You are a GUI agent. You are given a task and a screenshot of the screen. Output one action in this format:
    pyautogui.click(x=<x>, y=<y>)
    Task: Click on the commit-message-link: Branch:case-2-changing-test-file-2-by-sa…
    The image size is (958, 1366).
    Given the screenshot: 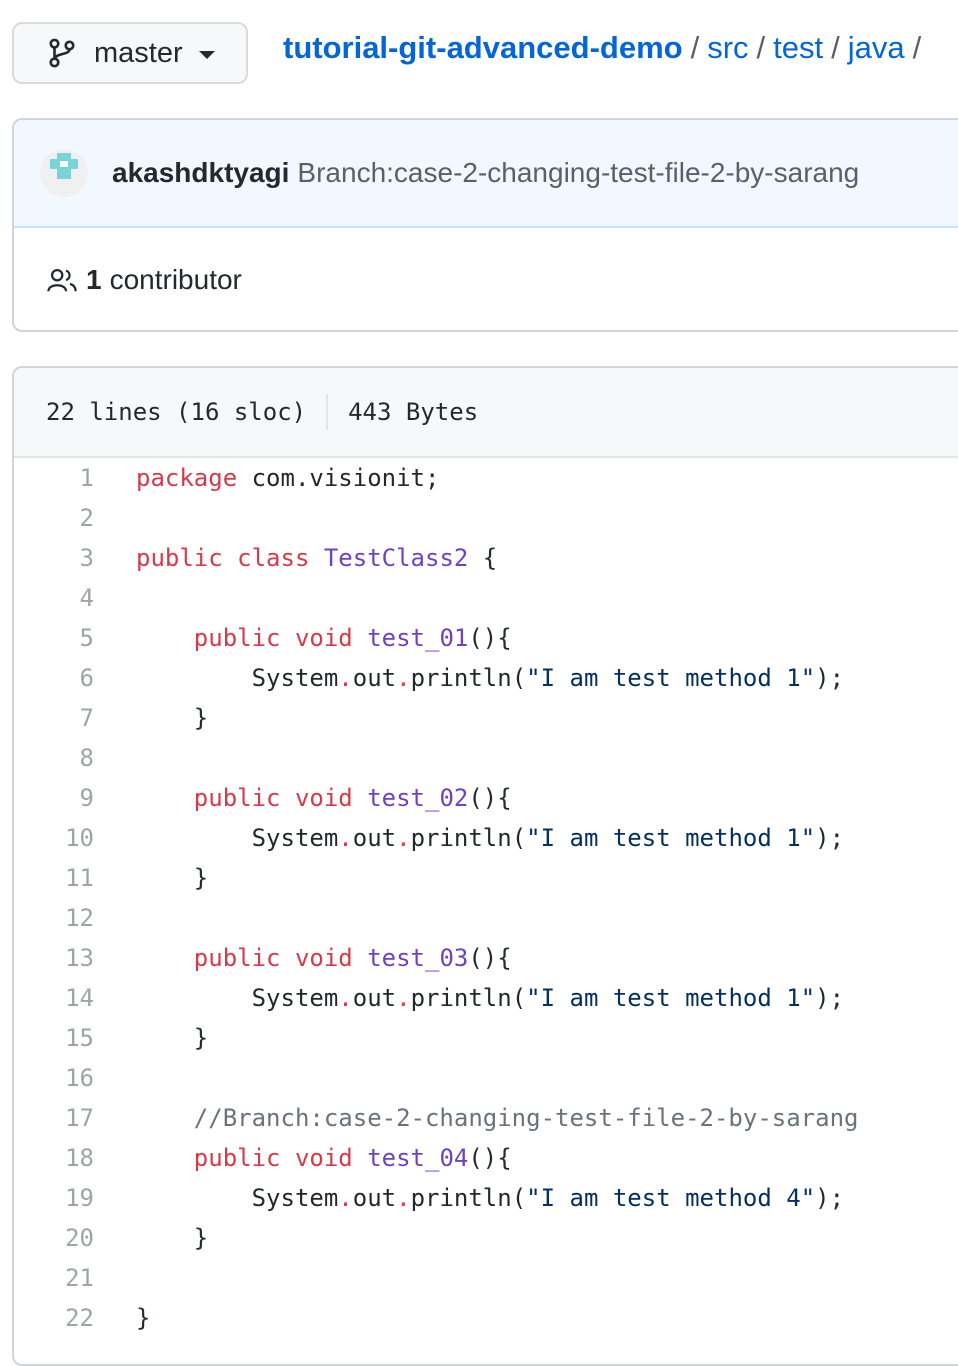 What is the action you would take?
    pyautogui.click(x=578, y=173)
    